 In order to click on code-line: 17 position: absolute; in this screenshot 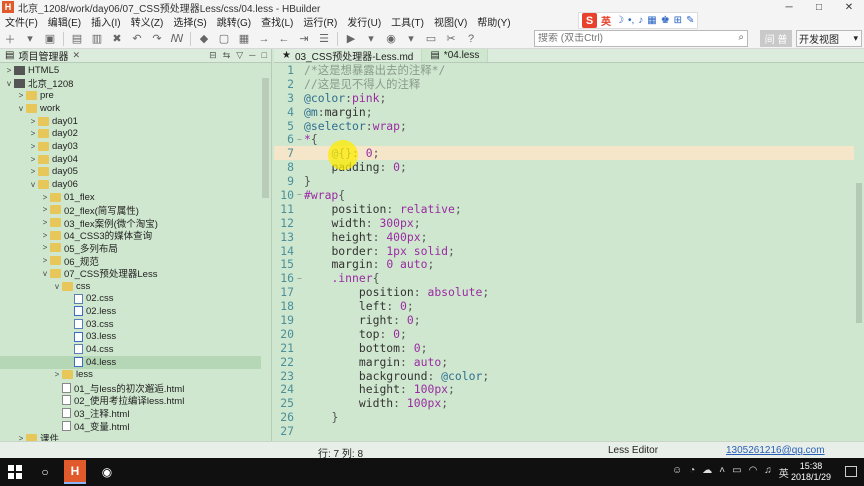, I will do `click(564, 292)`.